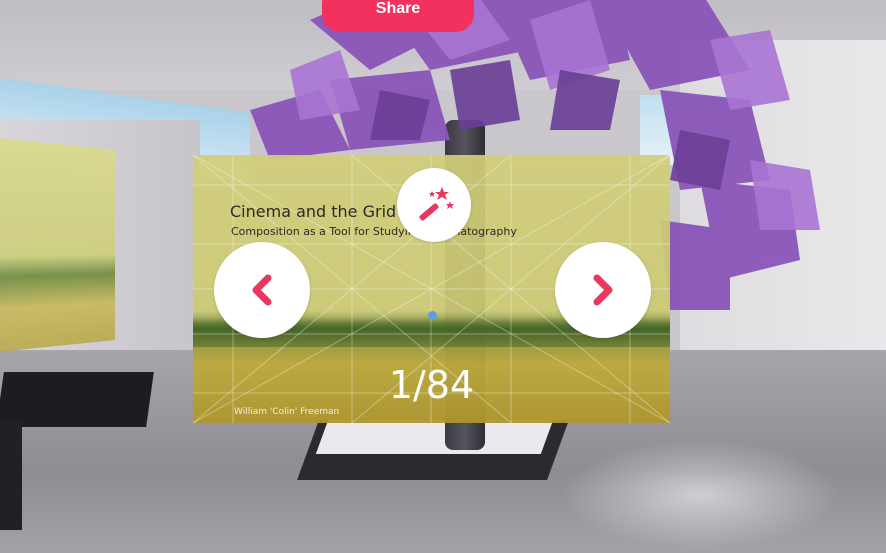  I want to click on next-slide-button, so click(603, 290).